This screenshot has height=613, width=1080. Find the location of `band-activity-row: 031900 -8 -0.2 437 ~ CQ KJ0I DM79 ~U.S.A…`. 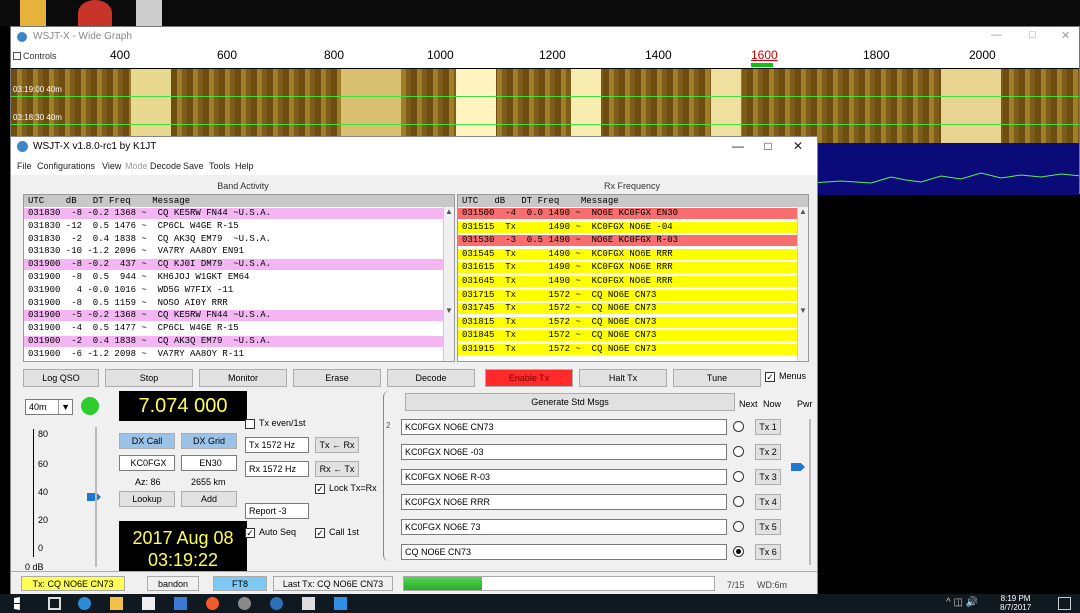

band-activity-row: 031900 -8 -0.2 437 ~ CQ KJ0I DM79 ~U.S.A… is located at coordinates (234, 265).